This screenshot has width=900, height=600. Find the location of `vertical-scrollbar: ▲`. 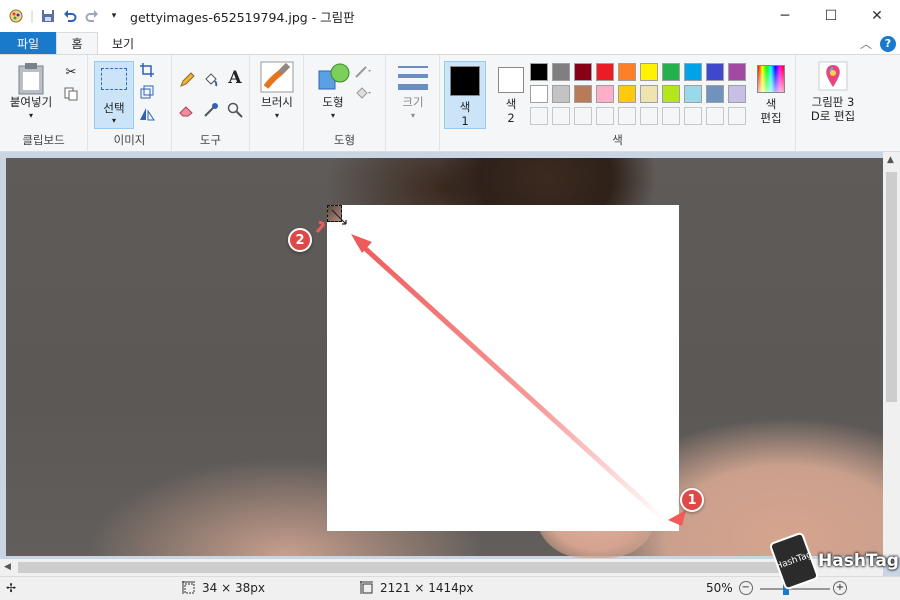

vertical-scrollbar: ▲ is located at coordinates (891, 355).